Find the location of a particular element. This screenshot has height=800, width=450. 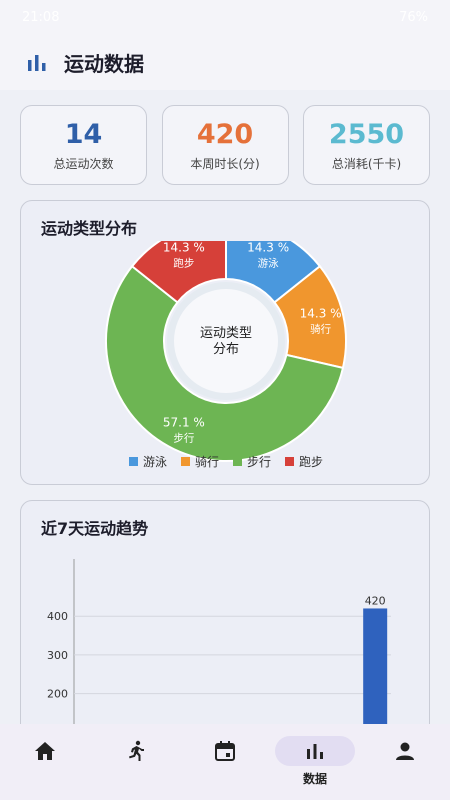

stat-label: 总消耗(千卡) is located at coordinates (366, 163).